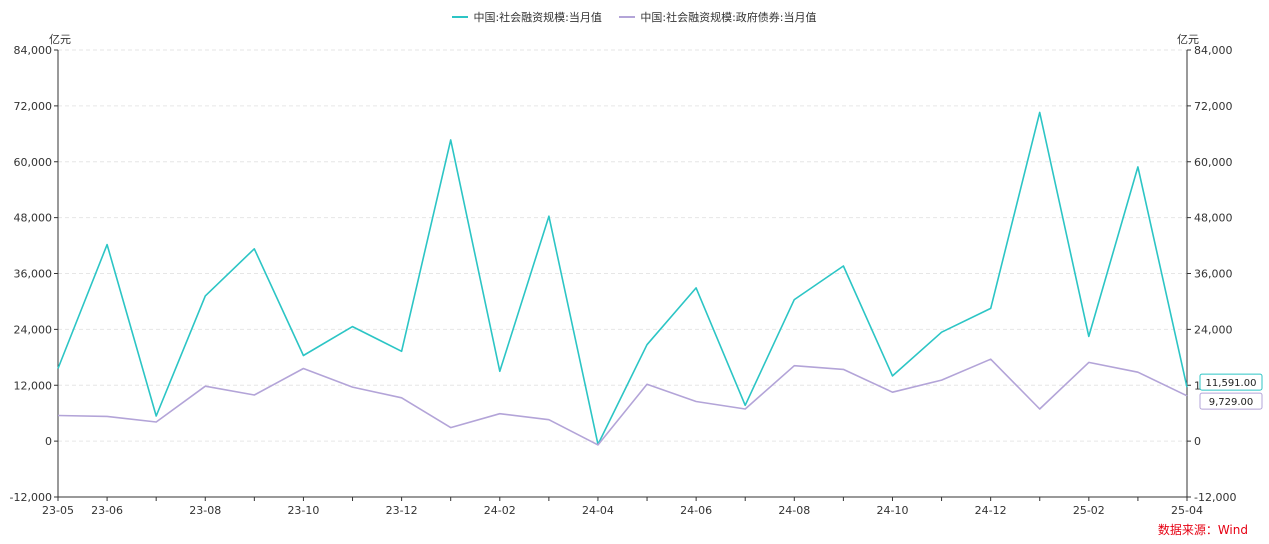 The image size is (1269, 544). Describe the element at coordinates (33, 218) in the screenshot. I see `y-tick-label-left: 48,000` at that location.